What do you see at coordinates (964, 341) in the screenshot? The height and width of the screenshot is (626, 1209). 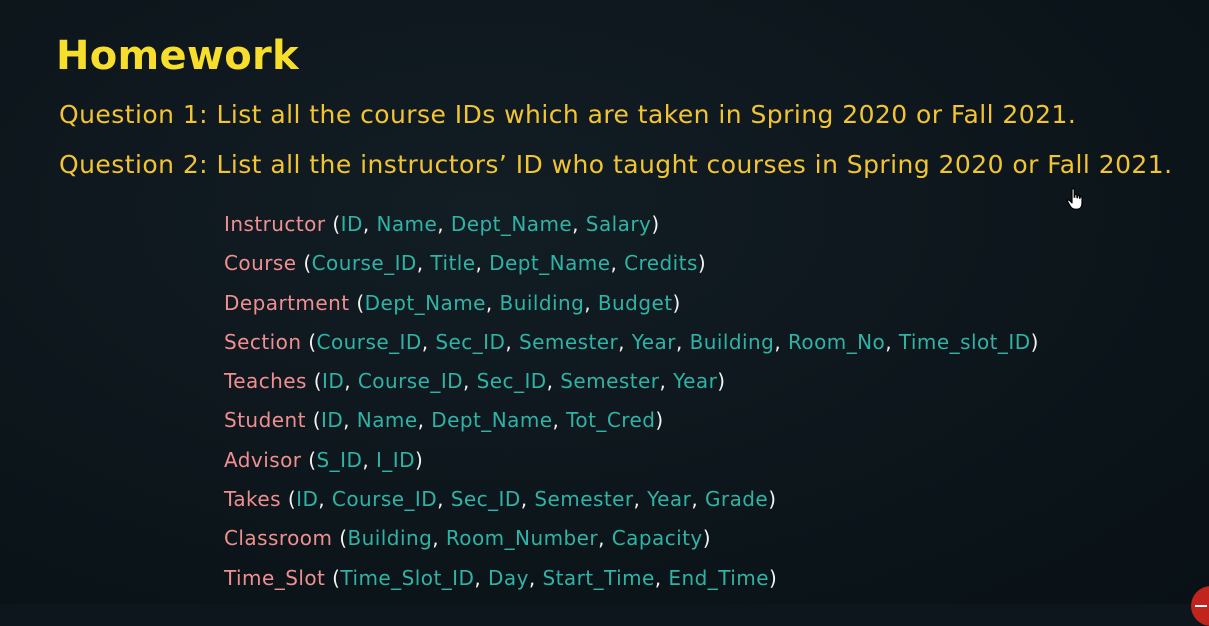 I see `attribute: Time_slot_ID` at bounding box center [964, 341].